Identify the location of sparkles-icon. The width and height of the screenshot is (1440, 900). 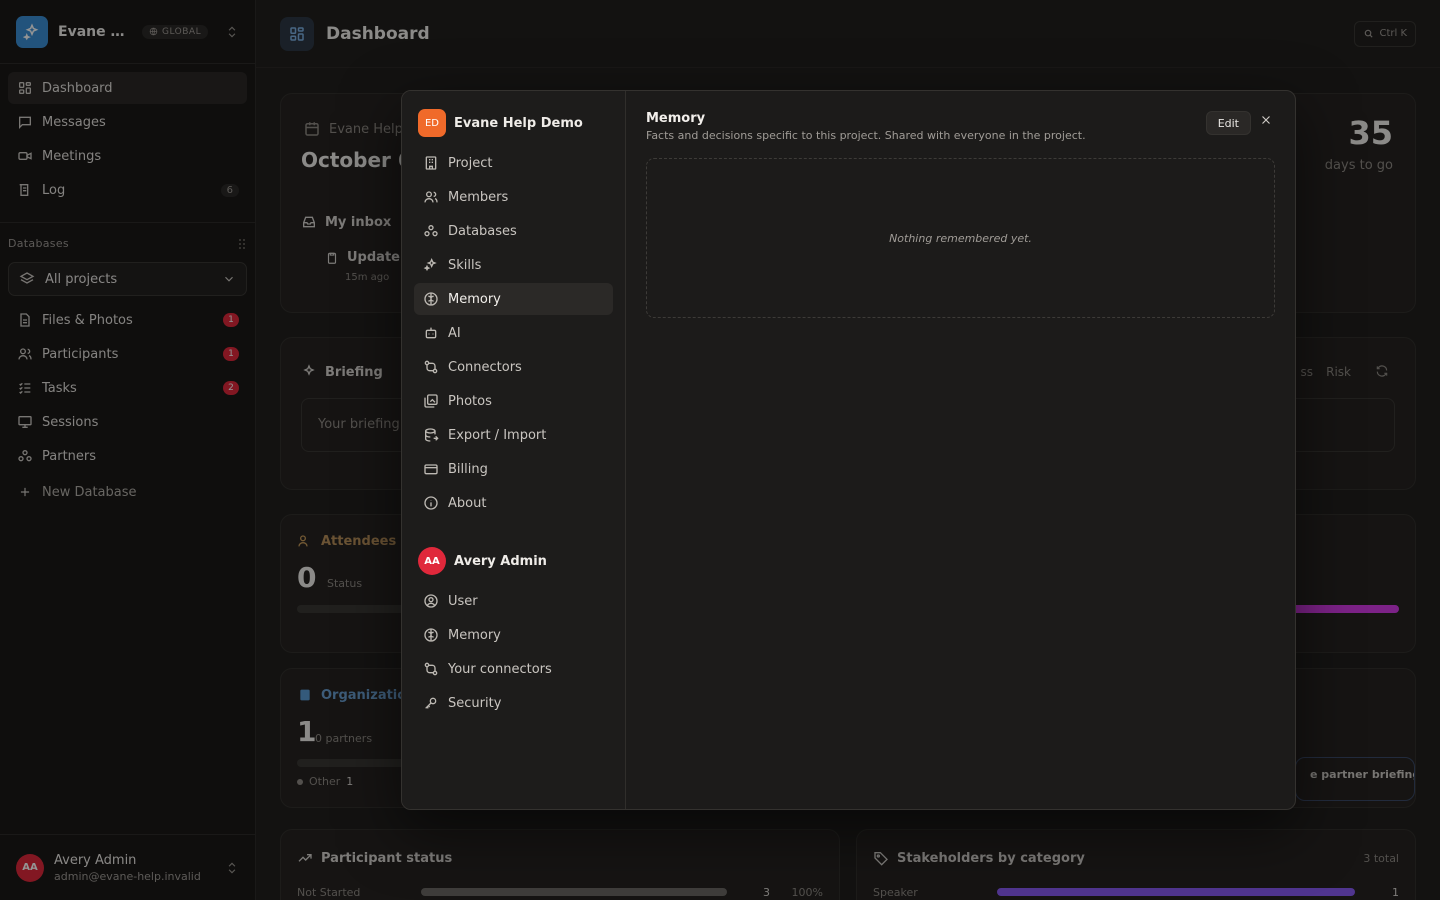
(431, 265).